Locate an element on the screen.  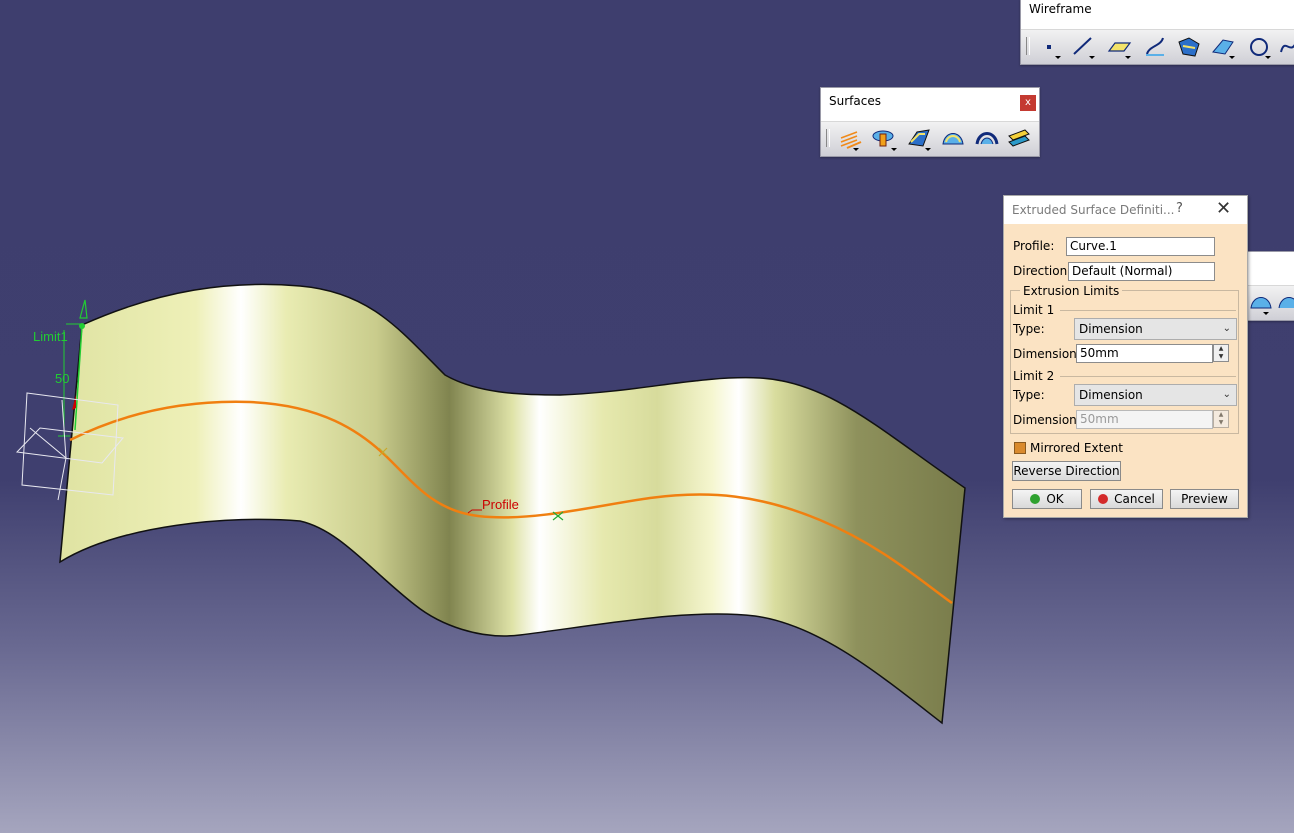
direction-label: Direction: is located at coordinates (1042, 271).